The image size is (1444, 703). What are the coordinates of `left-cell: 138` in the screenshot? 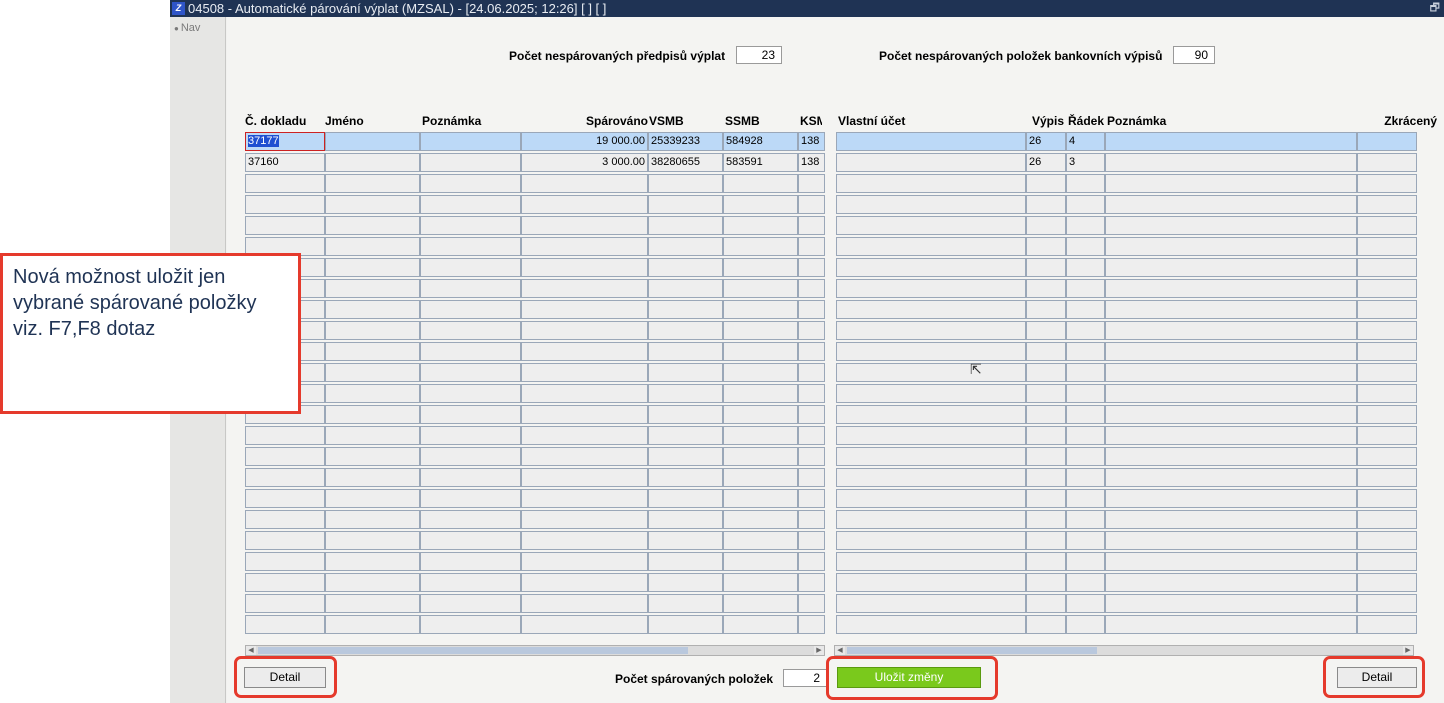 It's located at (811, 141).